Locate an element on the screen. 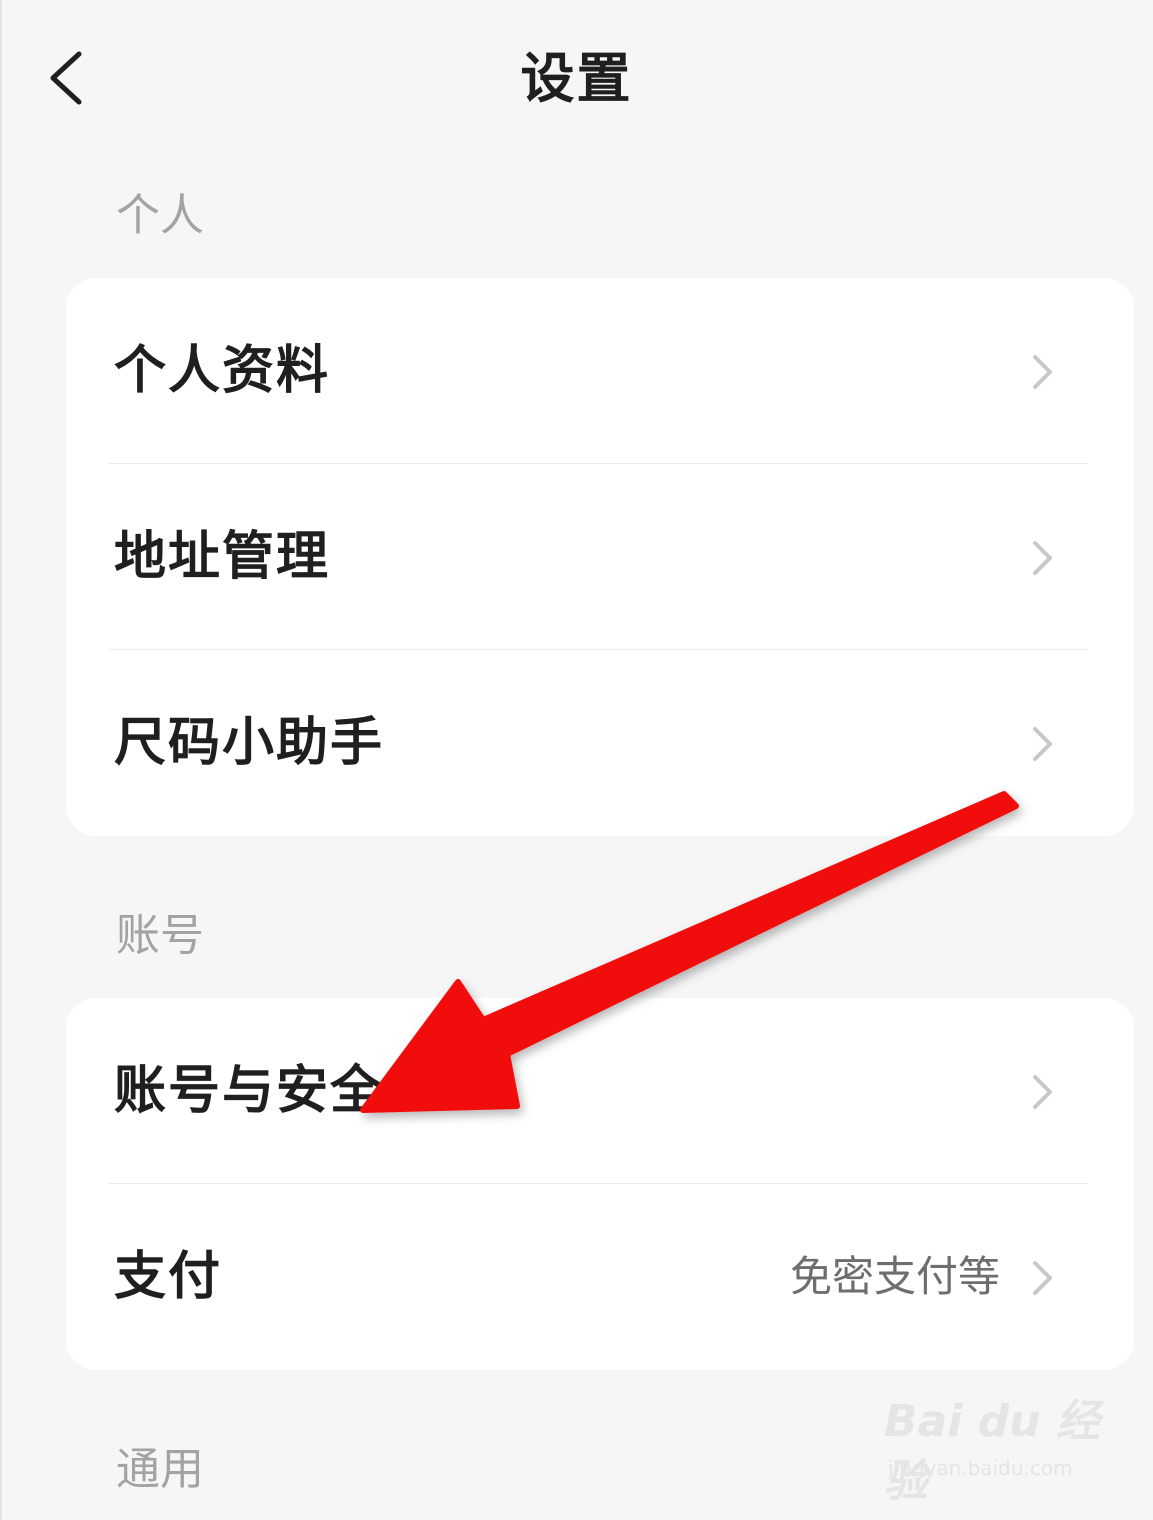 This screenshot has width=1153, height=1520. row-label: 尺码小助手 is located at coordinates (249, 743).